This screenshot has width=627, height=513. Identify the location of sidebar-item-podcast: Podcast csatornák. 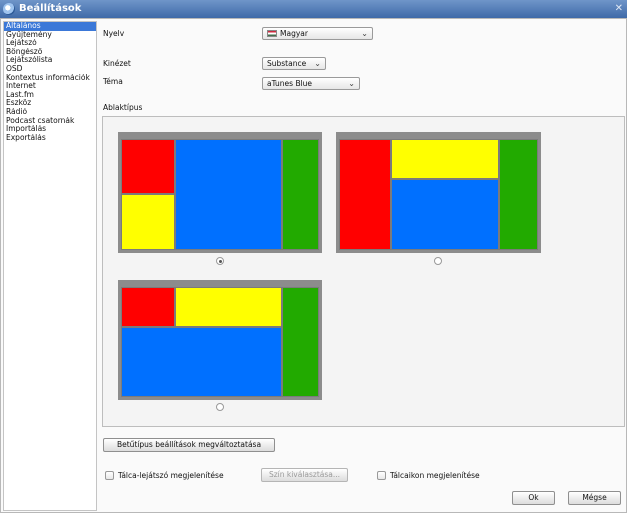
(50, 121).